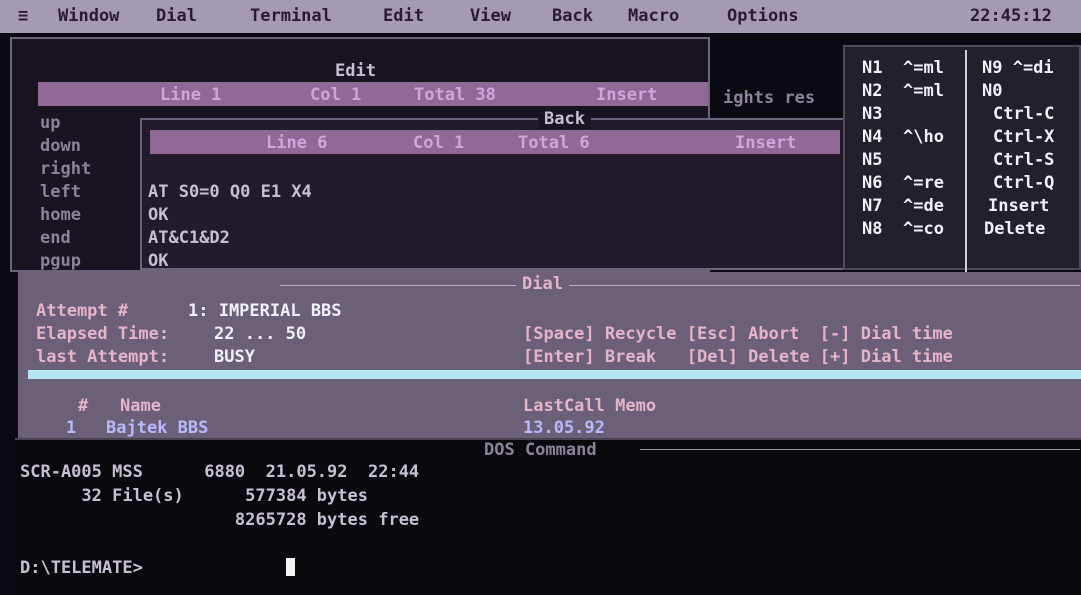 The image size is (1081, 595). I want to click on menu-terminal: Terminal, so click(291, 16).